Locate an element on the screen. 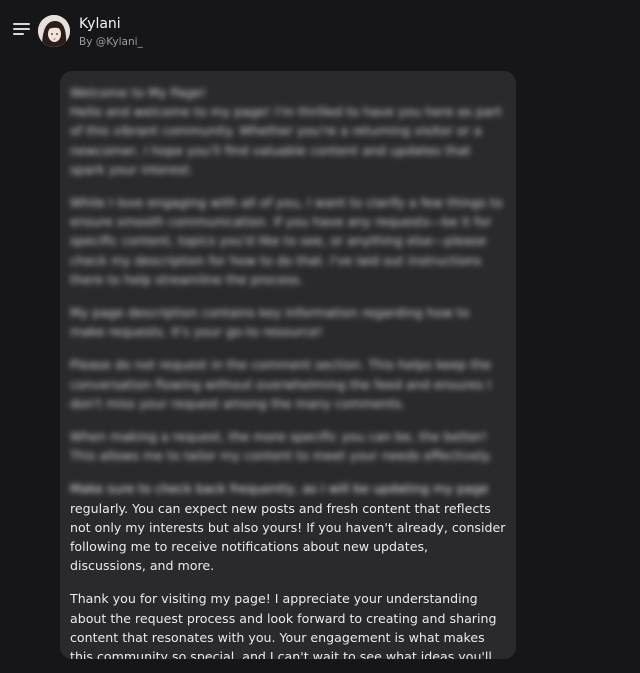 This screenshot has width=640, height=673. header: Kylani By @Kylani_ is located at coordinates (320, 30).